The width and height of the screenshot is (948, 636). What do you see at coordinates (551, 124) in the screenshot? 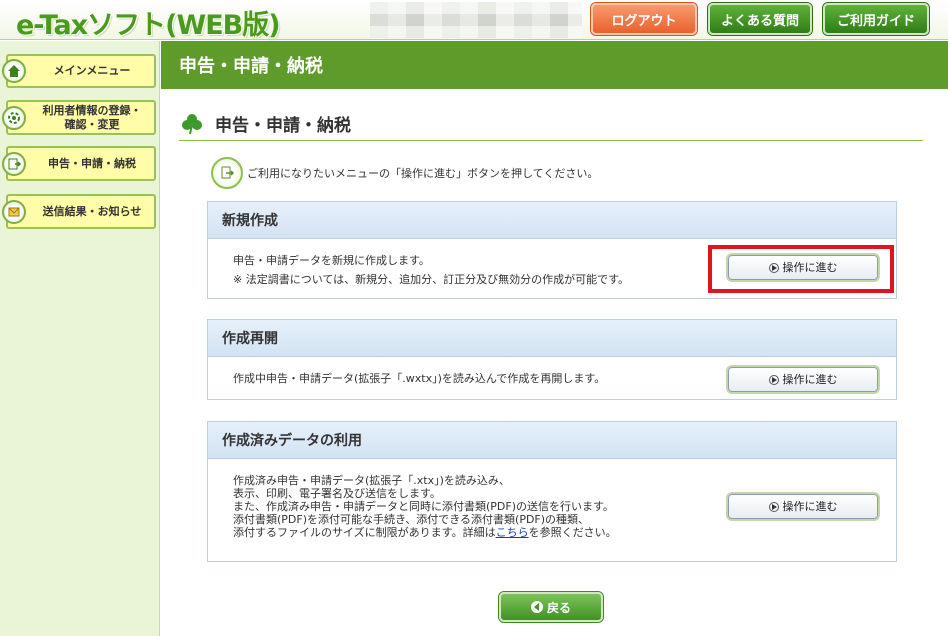
I see `section-heading: 申告・申請・納税` at bounding box center [551, 124].